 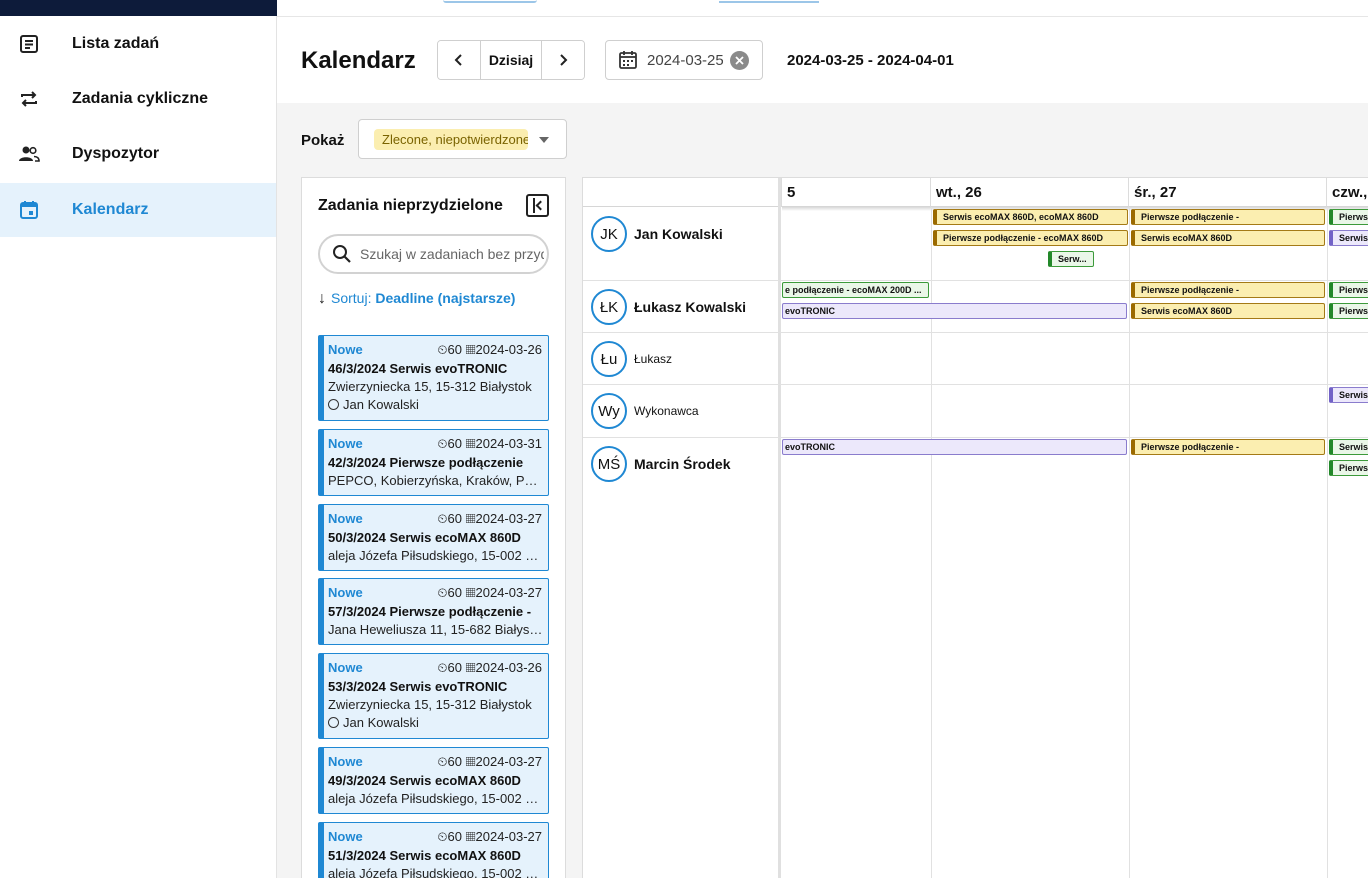 What do you see at coordinates (418, 368) in the screenshot?
I see `task-title: 46/3/2024 Serwis evoTRONIC` at bounding box center [418, 368].